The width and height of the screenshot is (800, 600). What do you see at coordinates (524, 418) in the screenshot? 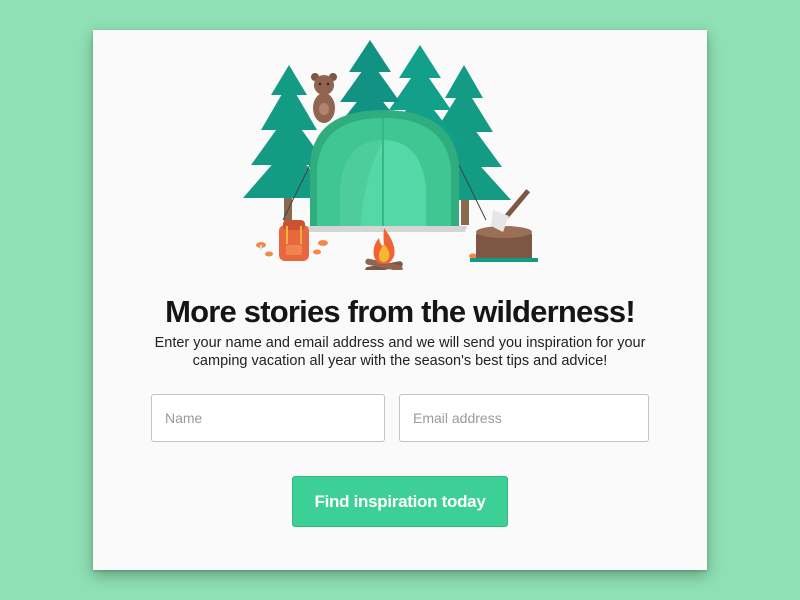
I see `email-input` at bounding box center [524, 418].